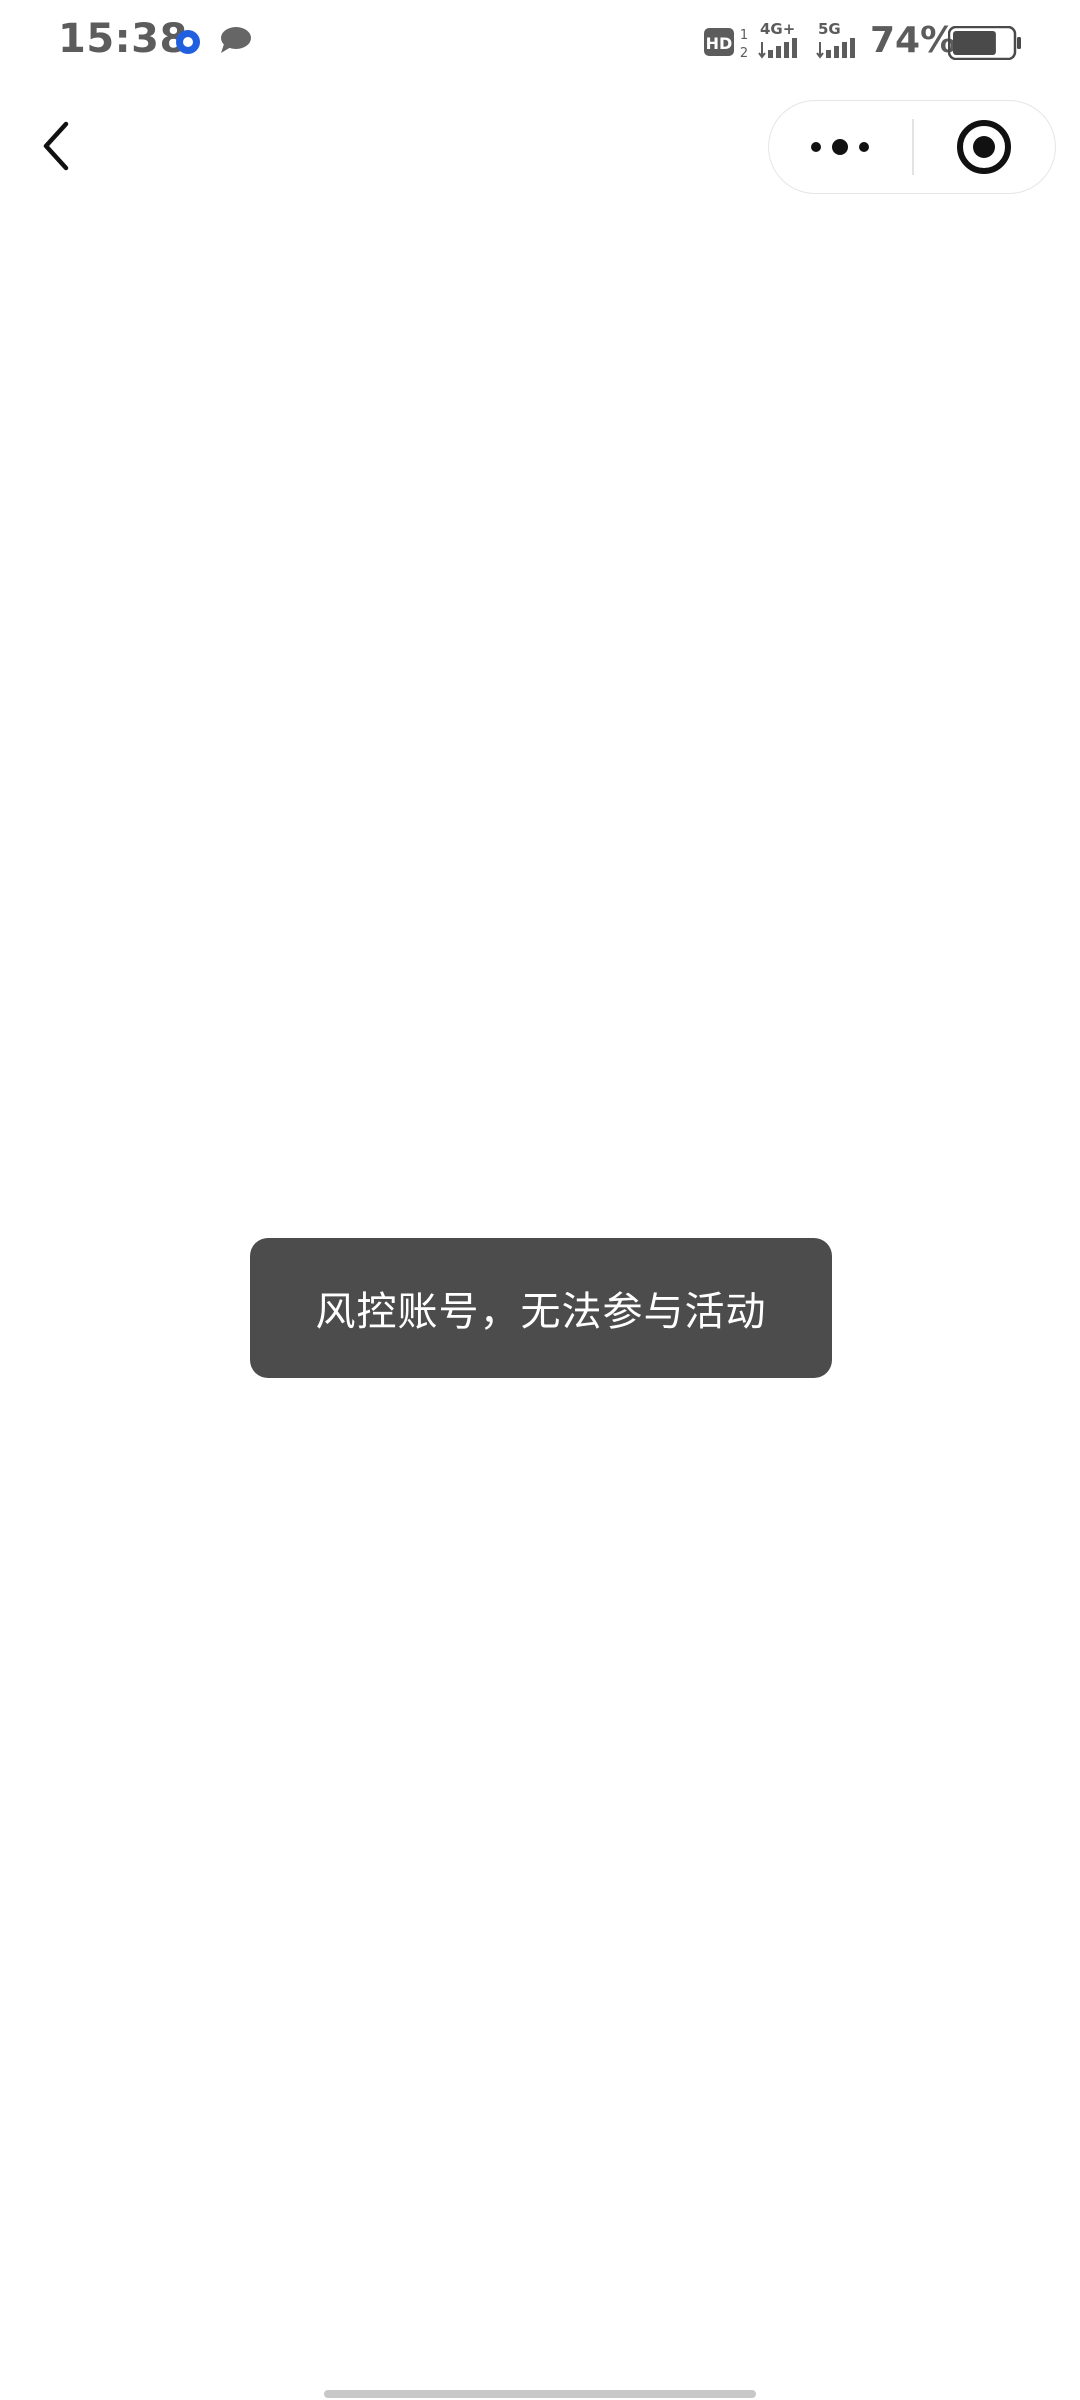 This screenshot has width=1080, height=2400. What do you see at coordinates (188, 42) in the screenshot?
I see `app-notification-icon` at bounding box center [188, 42].